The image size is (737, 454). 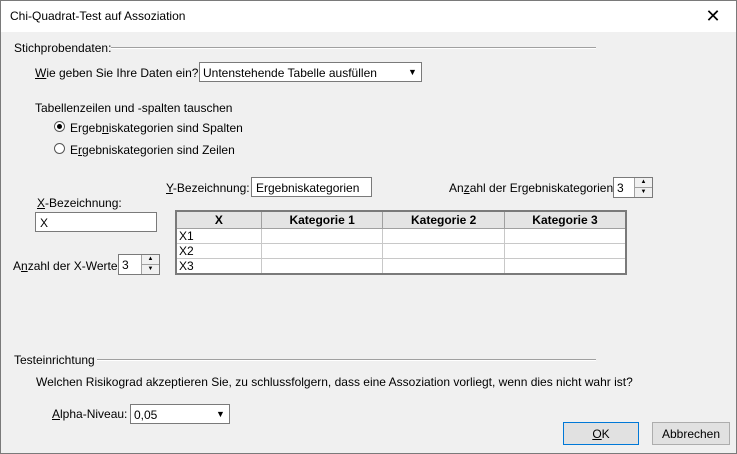 What do you see at coordinates (117, 73) in the screenshot?
I see `input-method-label: Wie geben Sie Ihre Daten ein?` at bounding box center [117, 73].